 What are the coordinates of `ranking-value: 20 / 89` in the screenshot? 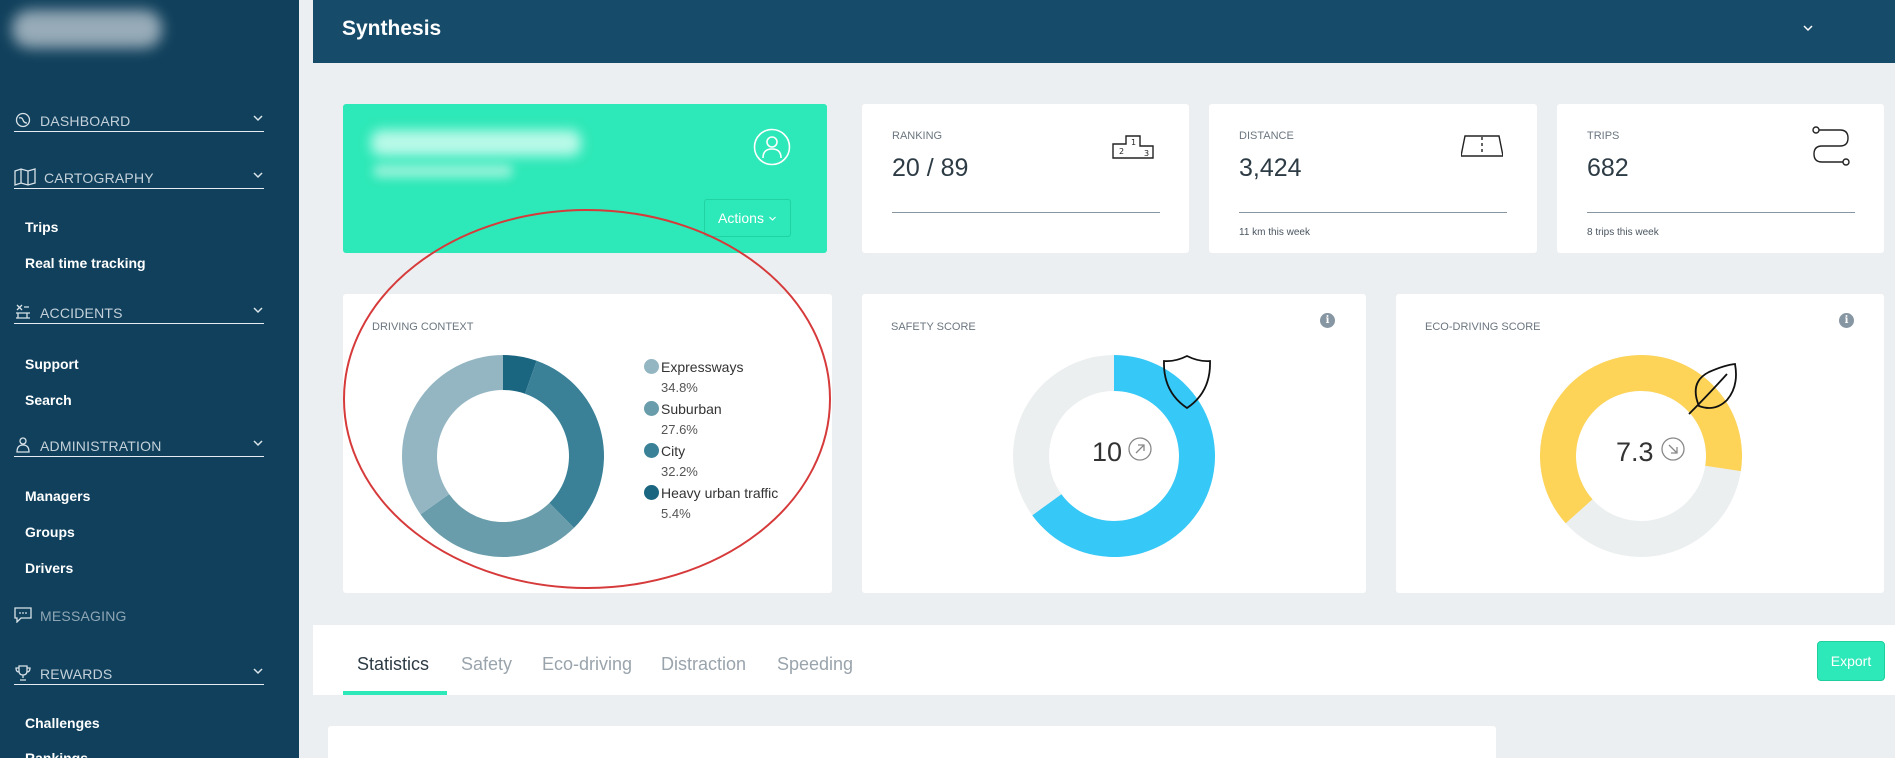 It's located at (930, 168).